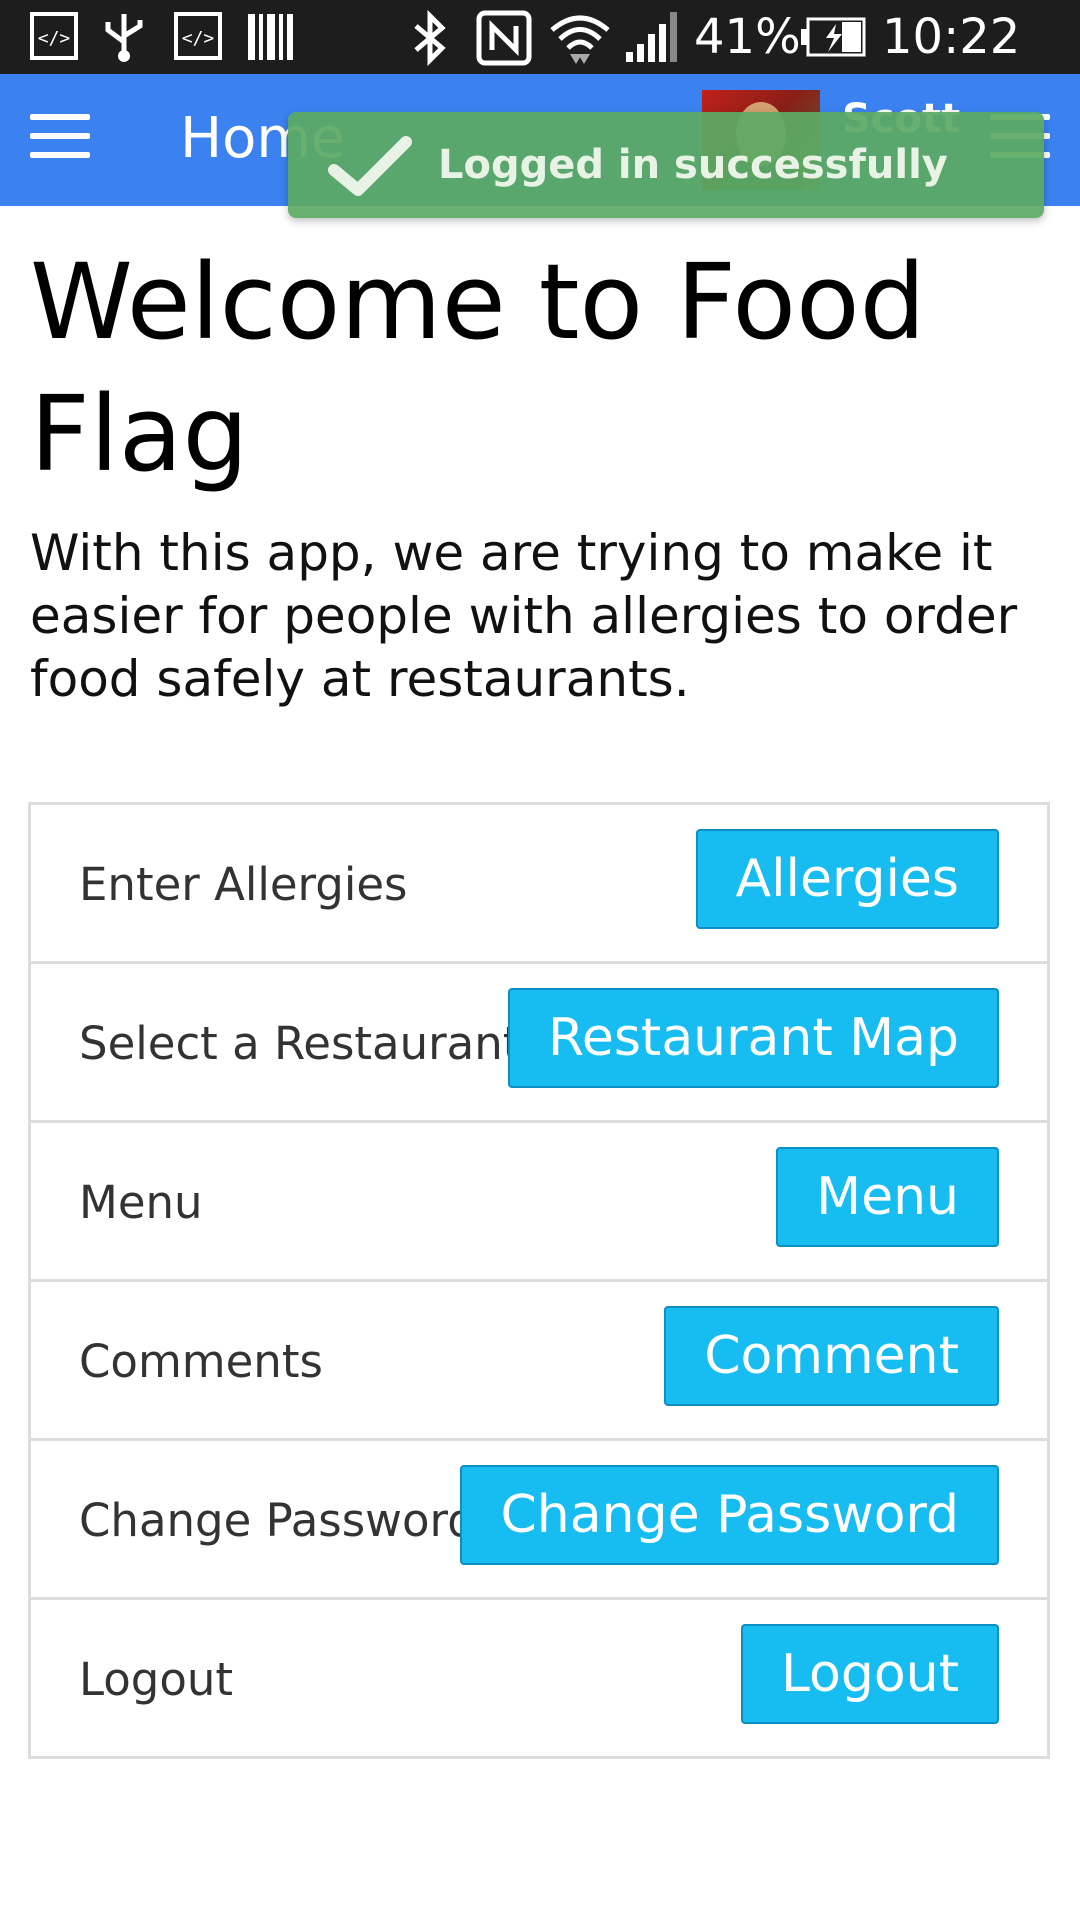 This screenshot has height=1920, width=1080. What do you see at coordinates (60, 136) in the screenshot?
I see `hamburger-icon` at bounding box center [60, 136].